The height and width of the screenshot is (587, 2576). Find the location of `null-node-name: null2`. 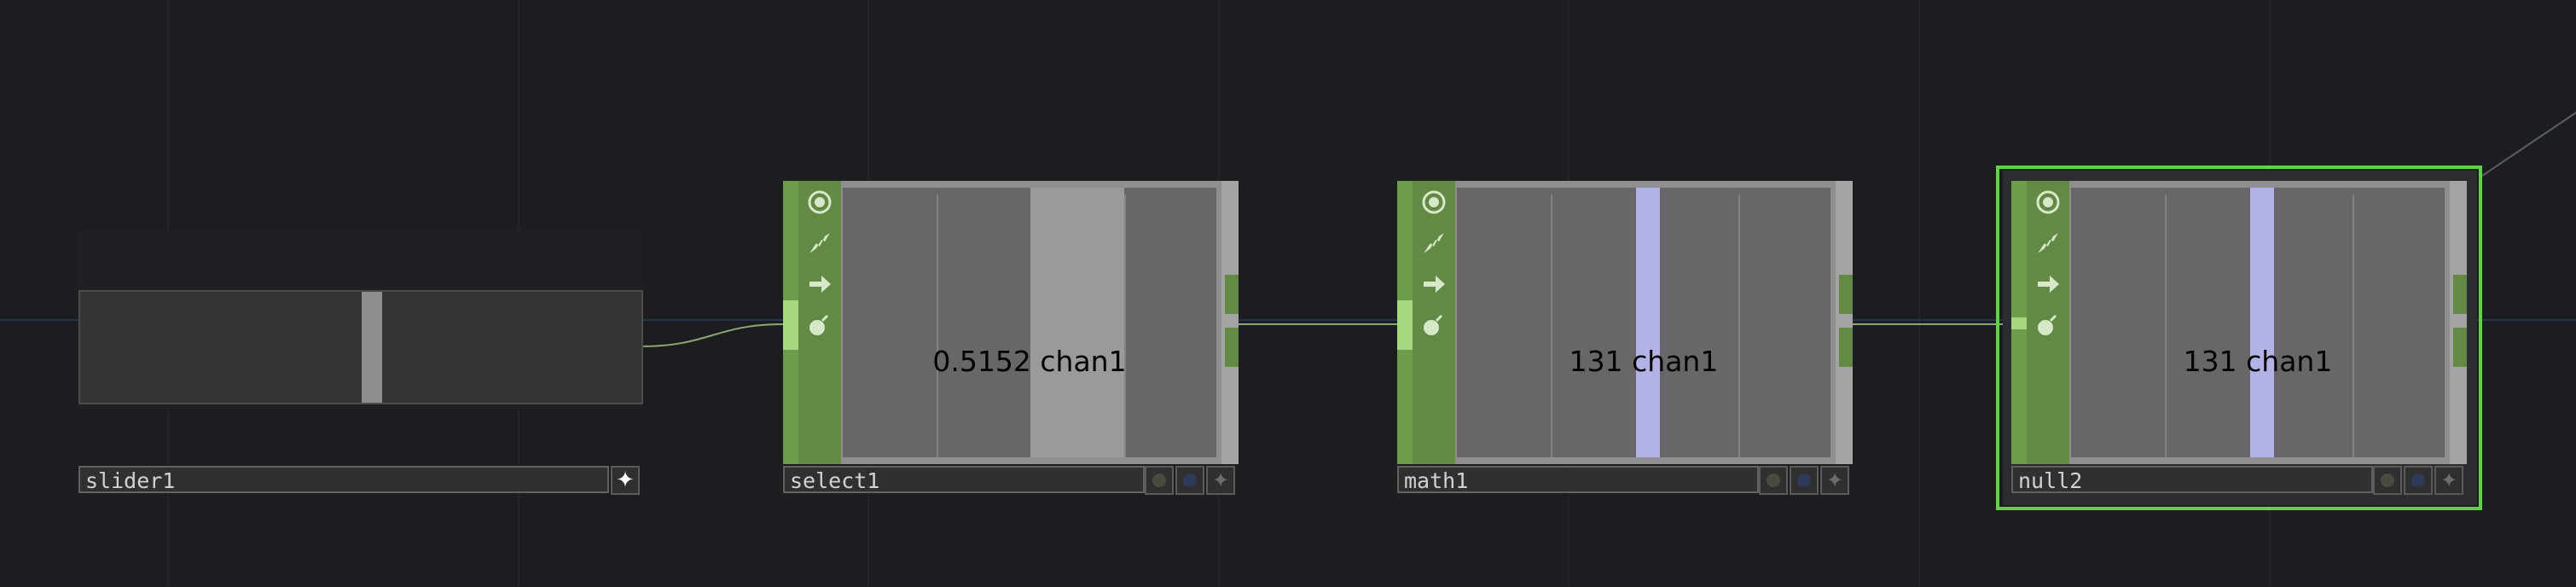

null-node-name: null2 is located at coordinates (2192, 479).